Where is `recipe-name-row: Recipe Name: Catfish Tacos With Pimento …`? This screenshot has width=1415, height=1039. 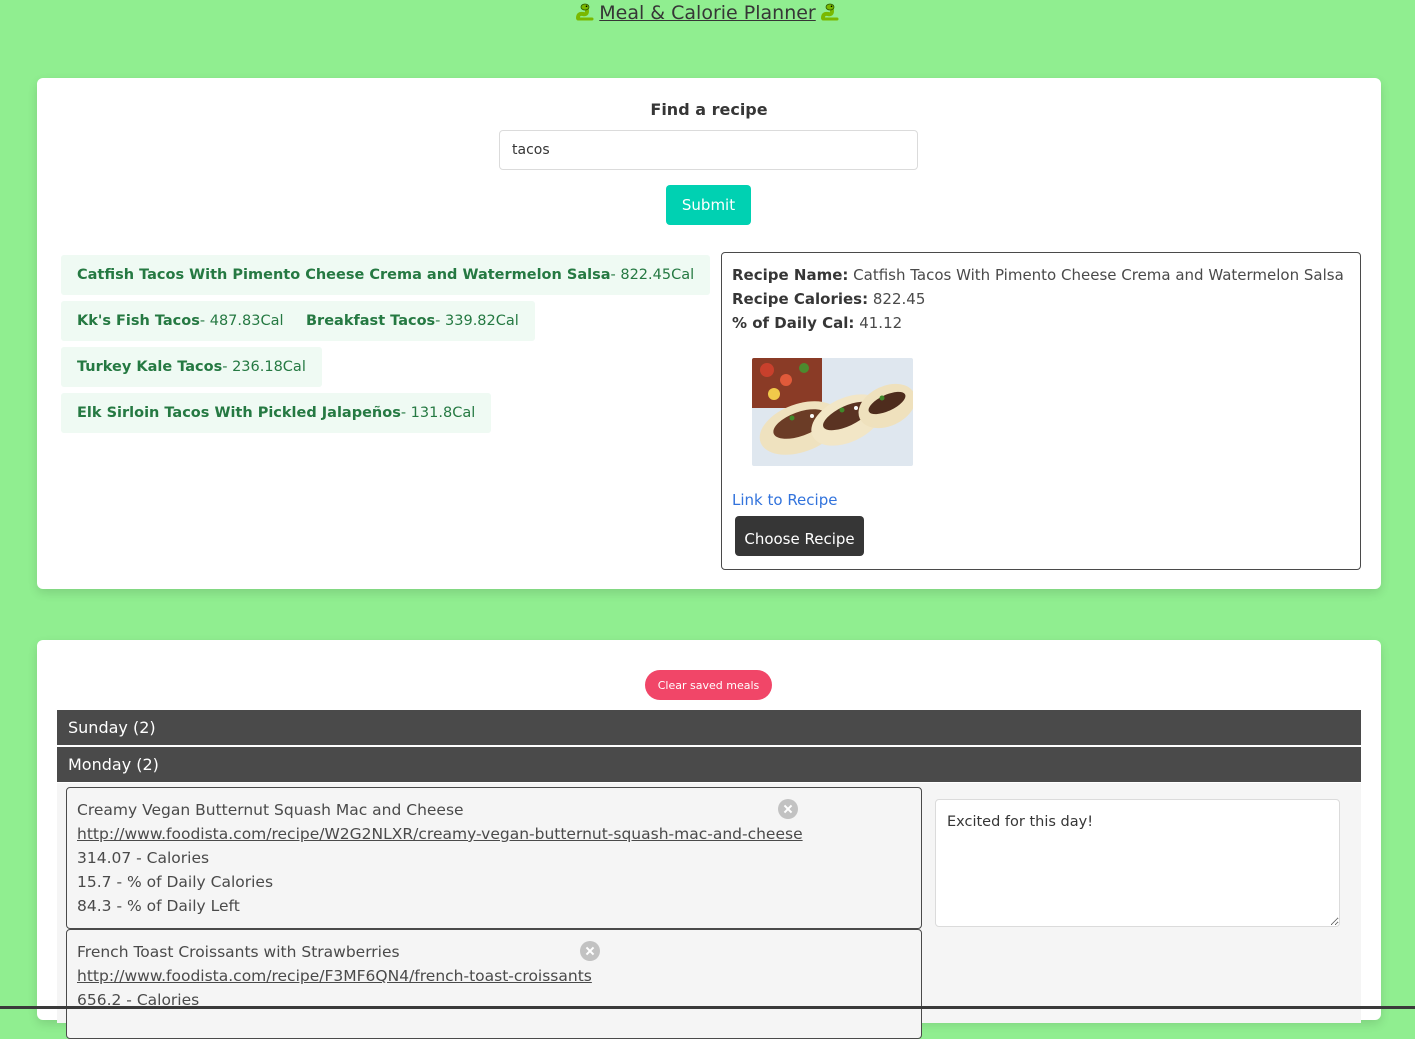
recipe-name-row: Recipe Name: Catfish Tacos With Pimento … is located at coordinates (1041, 275).